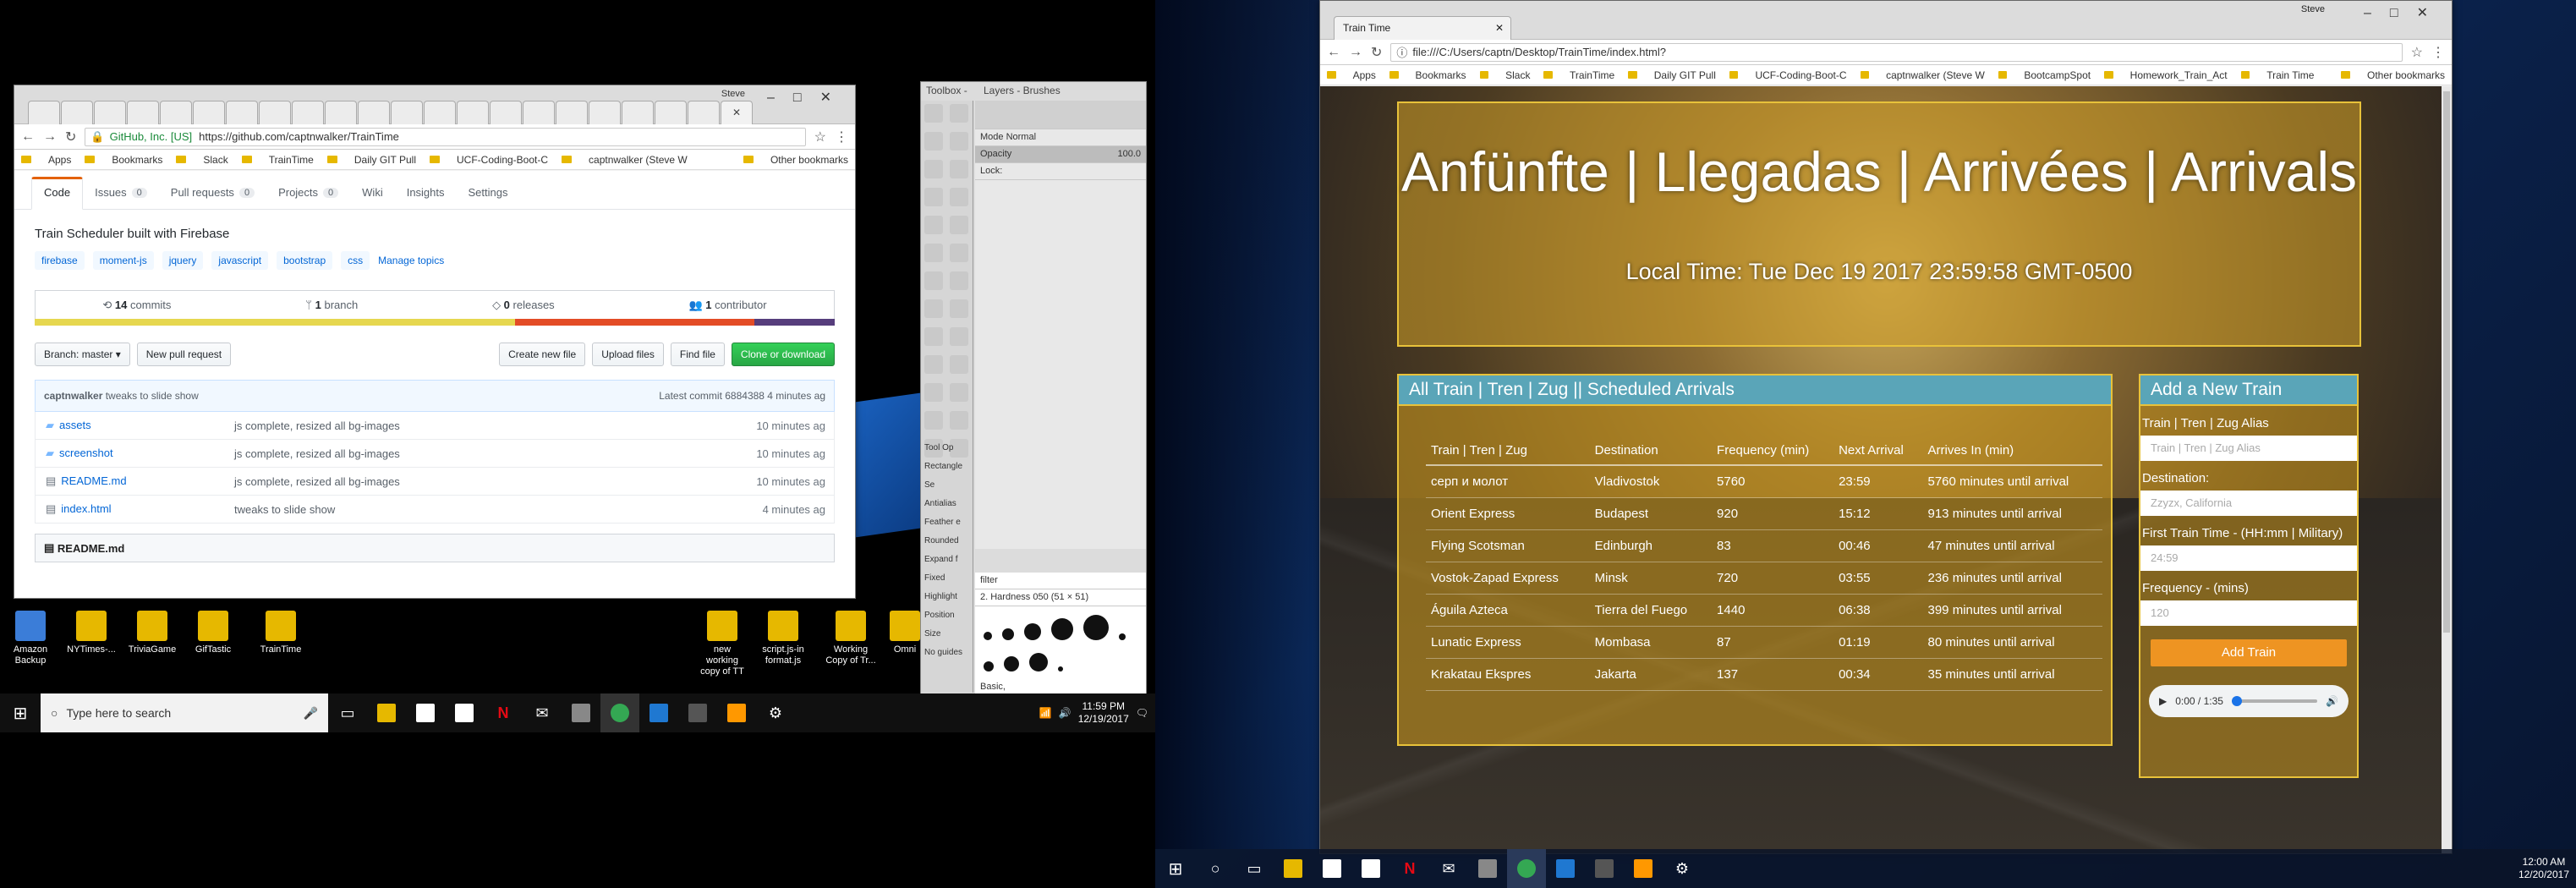  What do you see at coordinates (1592, 75) in the screenshot?
I see `bookmark-item: TrainTime` at bounding box center [1592, 75].